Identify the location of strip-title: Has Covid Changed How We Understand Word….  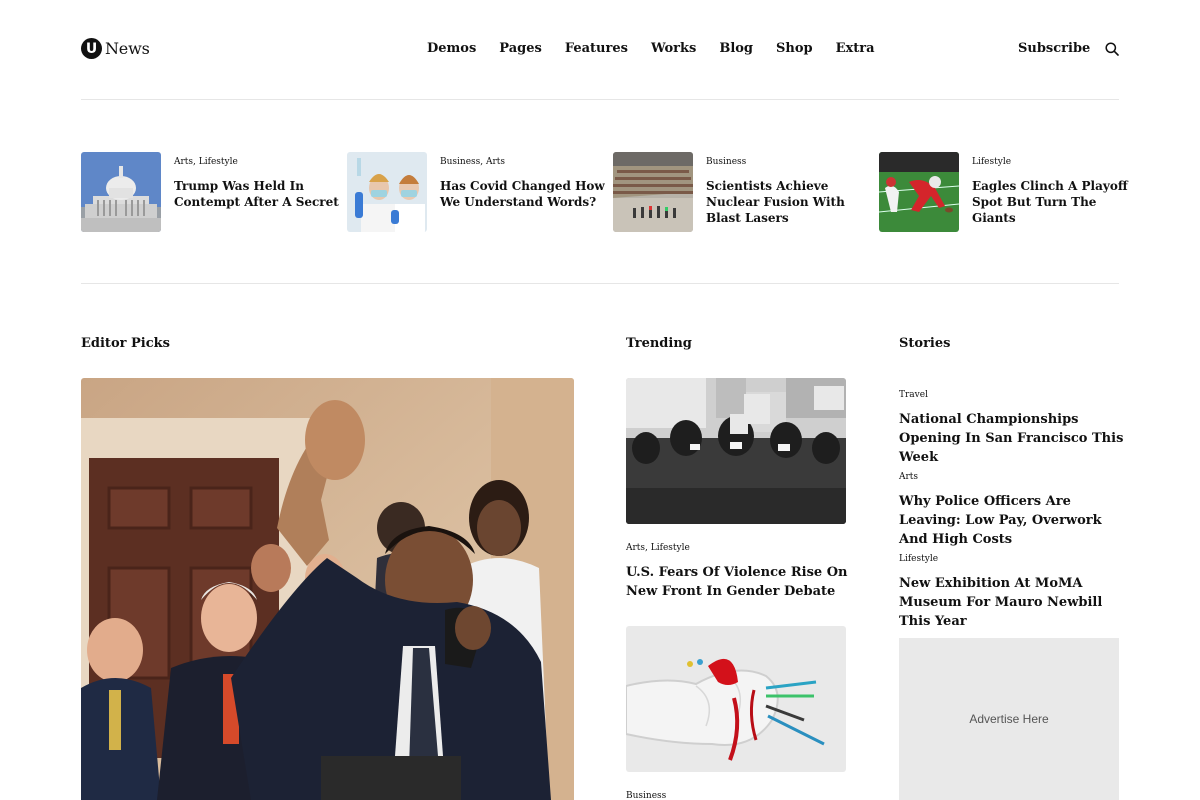
(525, 194).